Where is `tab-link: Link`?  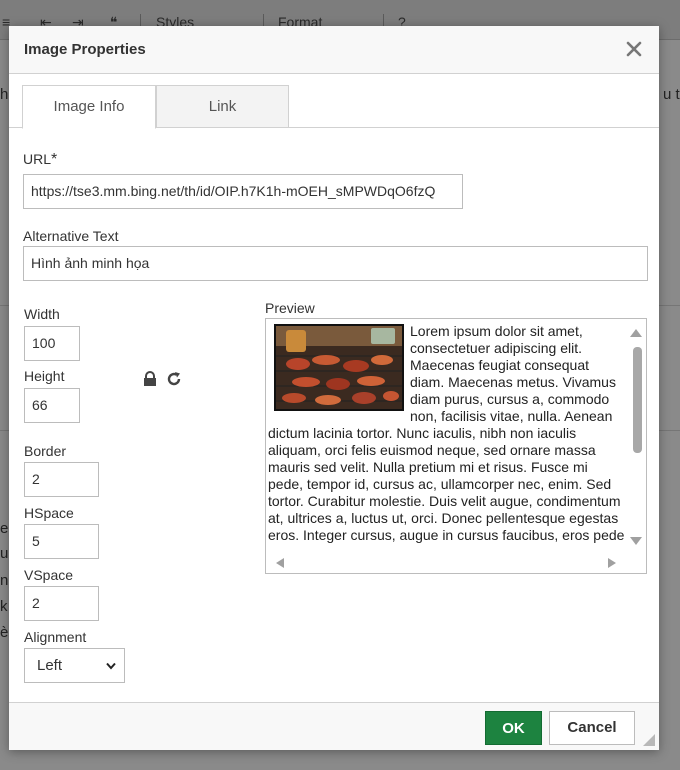 tab-link: Link is located at coordinates (222, 106).